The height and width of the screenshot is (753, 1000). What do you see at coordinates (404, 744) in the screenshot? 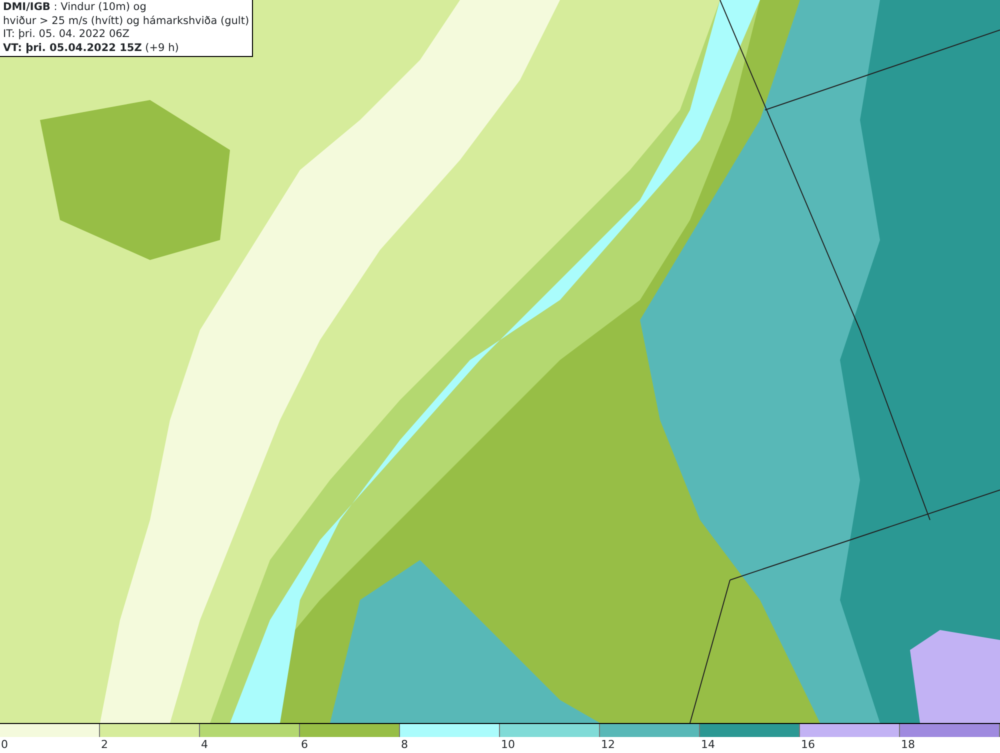
I see `legend-label: 8` at bounding box center [404, 744].